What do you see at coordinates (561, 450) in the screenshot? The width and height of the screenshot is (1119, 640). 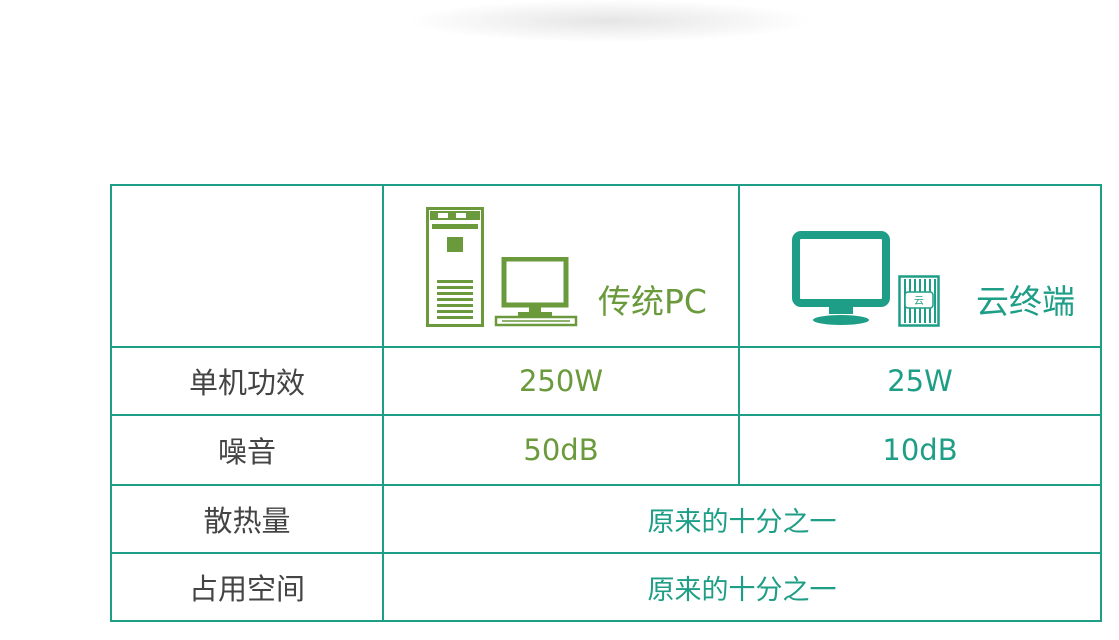 I see `pc-value: 50dB` at bounding box center [561, 450].